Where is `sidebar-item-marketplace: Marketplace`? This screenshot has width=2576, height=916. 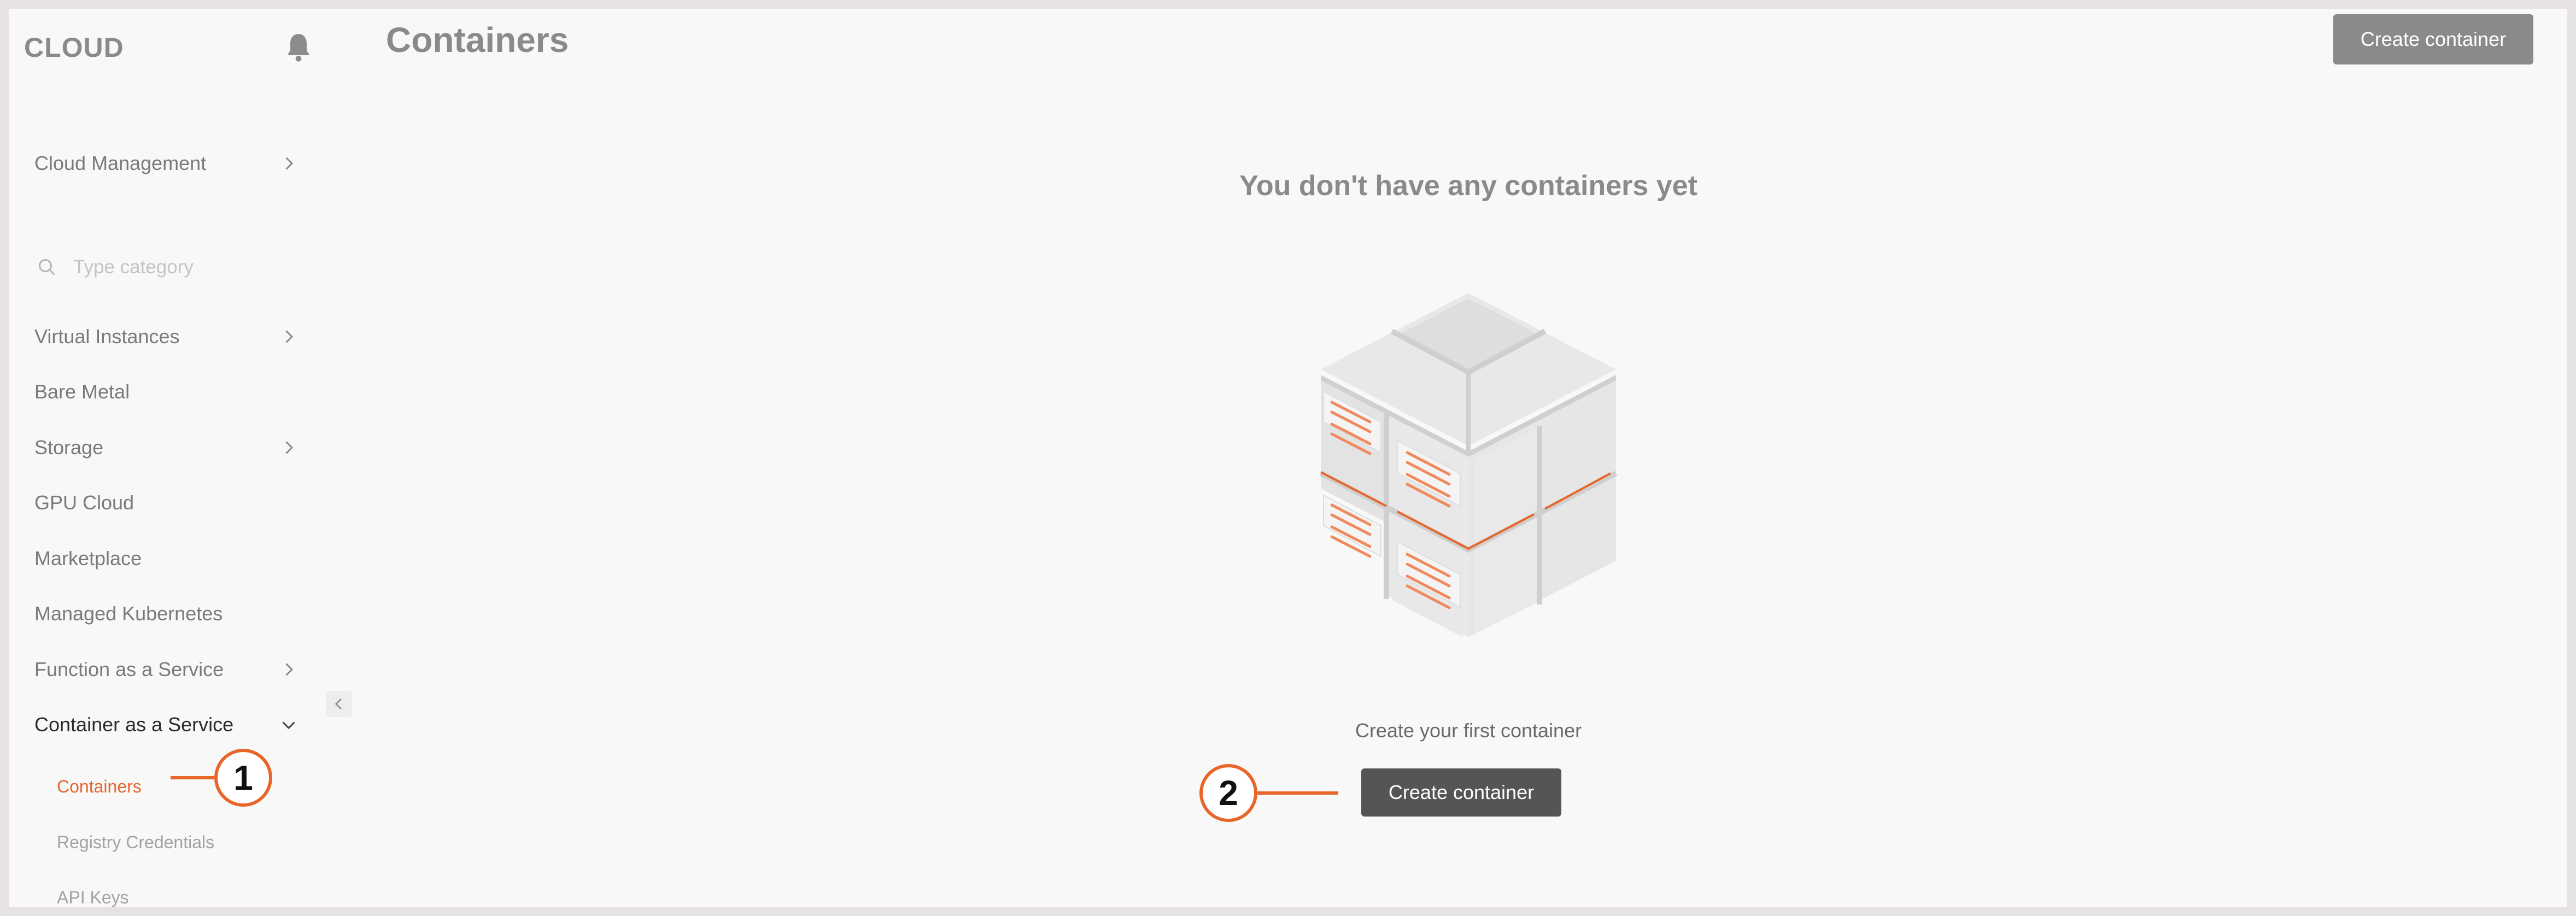
sidebar-item-marketplace: Marketplace is located at coordinates (171, 558).